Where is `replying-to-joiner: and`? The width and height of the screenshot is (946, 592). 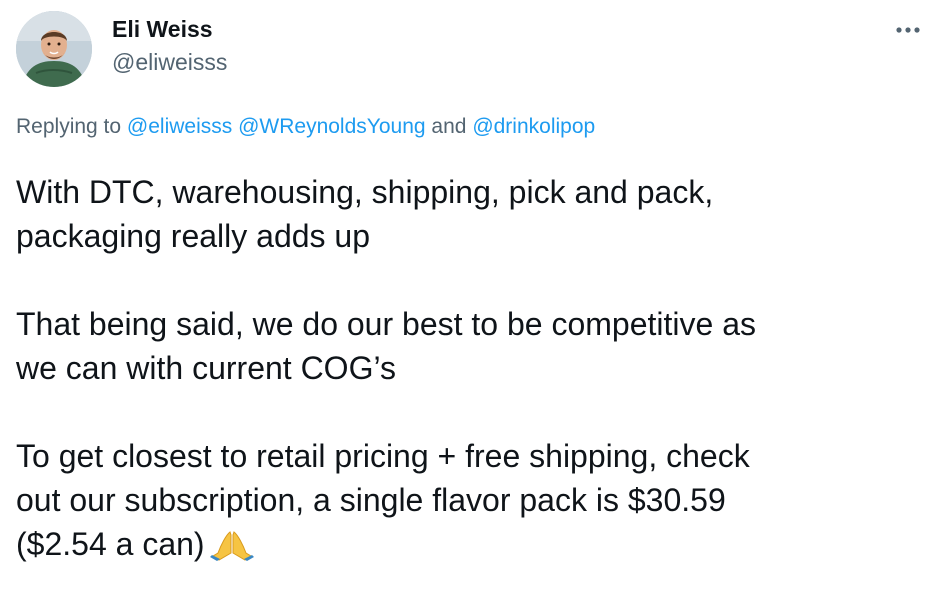
replying-to-joiner: and is located at coordinates (449, 126).